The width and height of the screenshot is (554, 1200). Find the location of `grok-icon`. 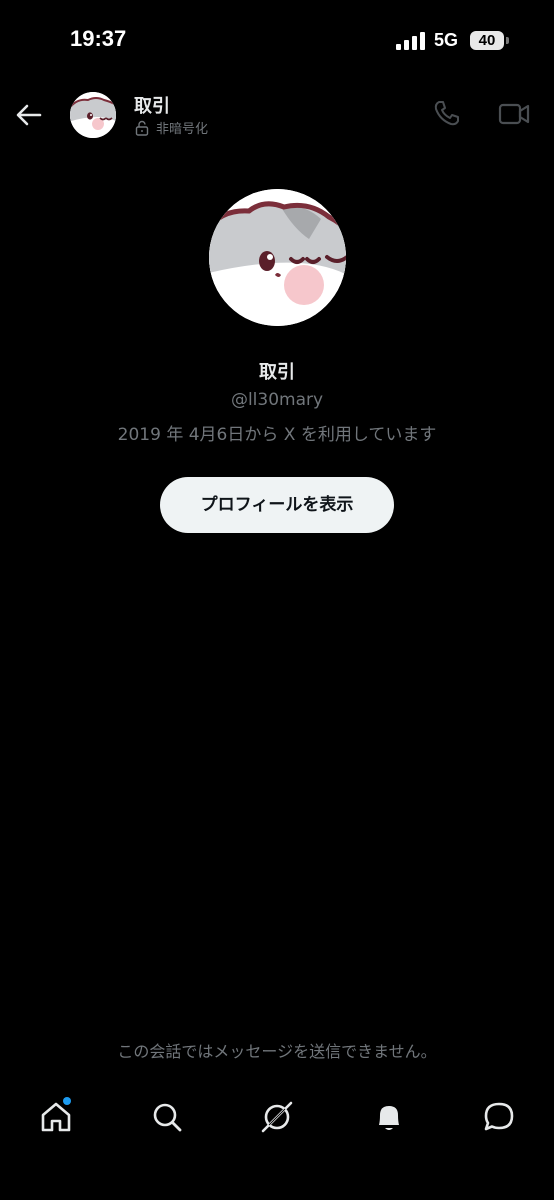

grok-icon is located at coordinates (277, 1117).